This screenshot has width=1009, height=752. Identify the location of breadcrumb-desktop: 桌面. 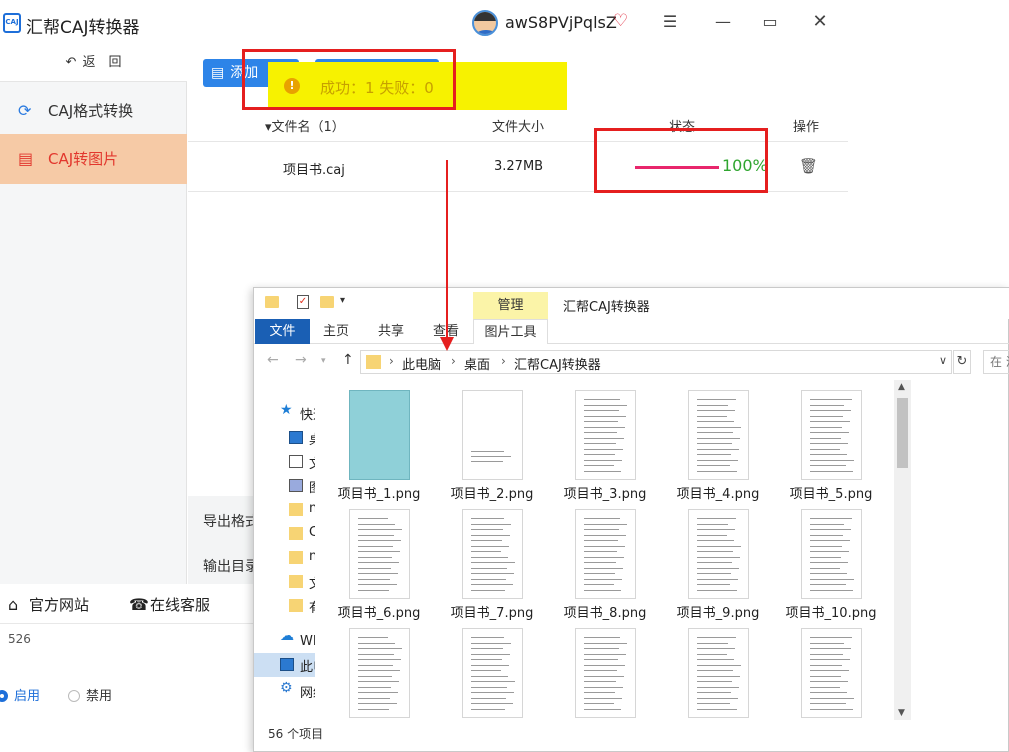
(477, 363).